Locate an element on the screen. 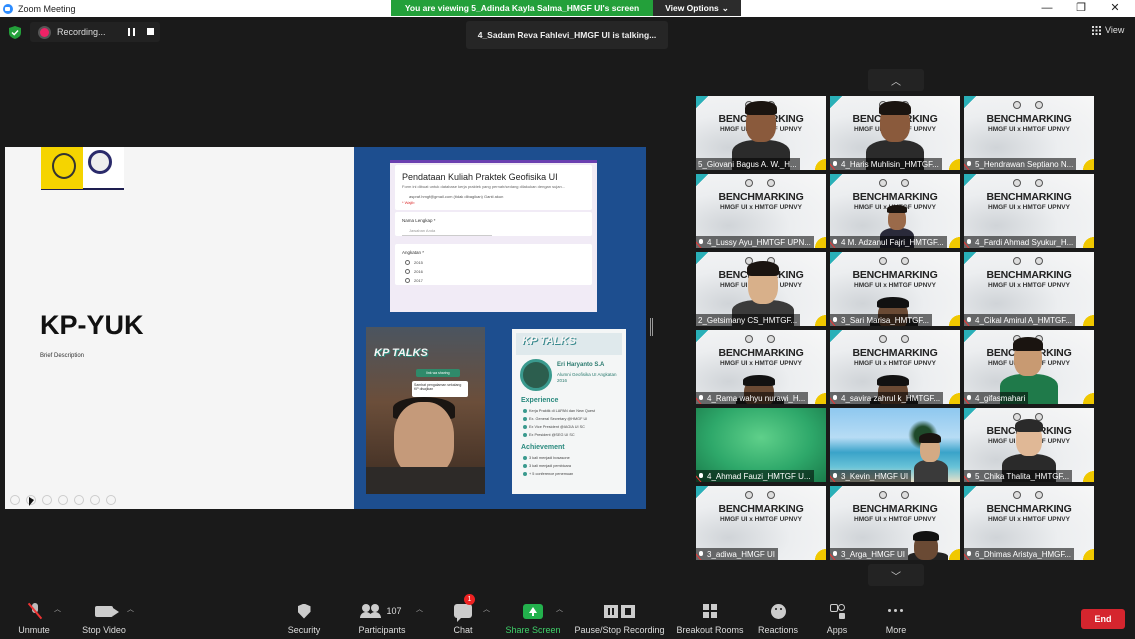 The height and width of the screenshot is (639, 1135). breakout-rooms-button: Breakout Rooms is located at coordinates (710, 617).